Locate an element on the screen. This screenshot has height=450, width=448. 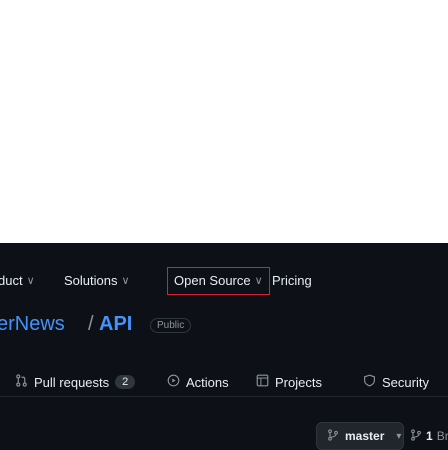
visibility-badge: Public is located at coordinates (171, 325).